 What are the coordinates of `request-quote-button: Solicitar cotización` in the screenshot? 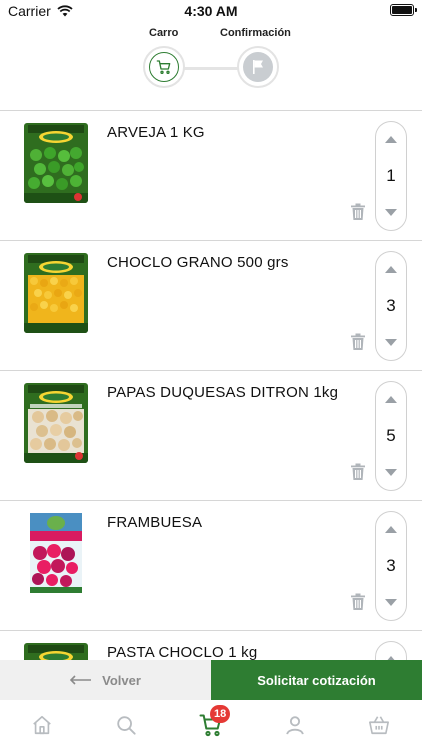 It's located at (316, 680).